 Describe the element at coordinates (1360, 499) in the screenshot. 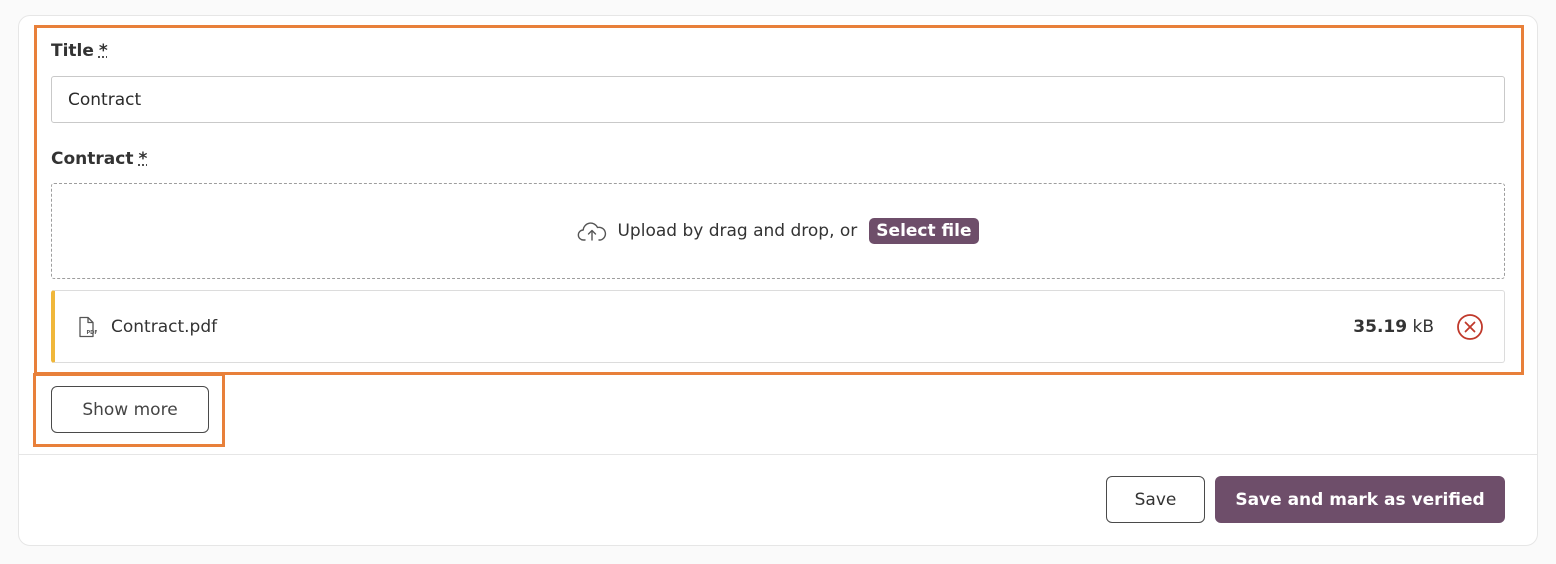

I see `save-and-verify-button: Save and mark as verified` at that location.